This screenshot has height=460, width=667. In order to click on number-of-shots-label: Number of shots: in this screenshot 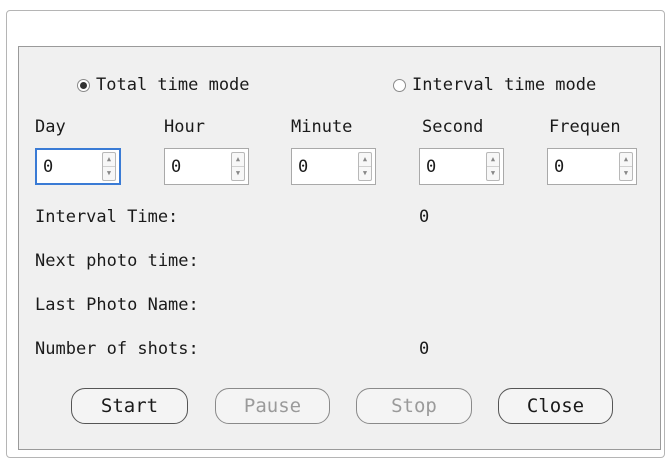, I will do `click(117, 349)`.